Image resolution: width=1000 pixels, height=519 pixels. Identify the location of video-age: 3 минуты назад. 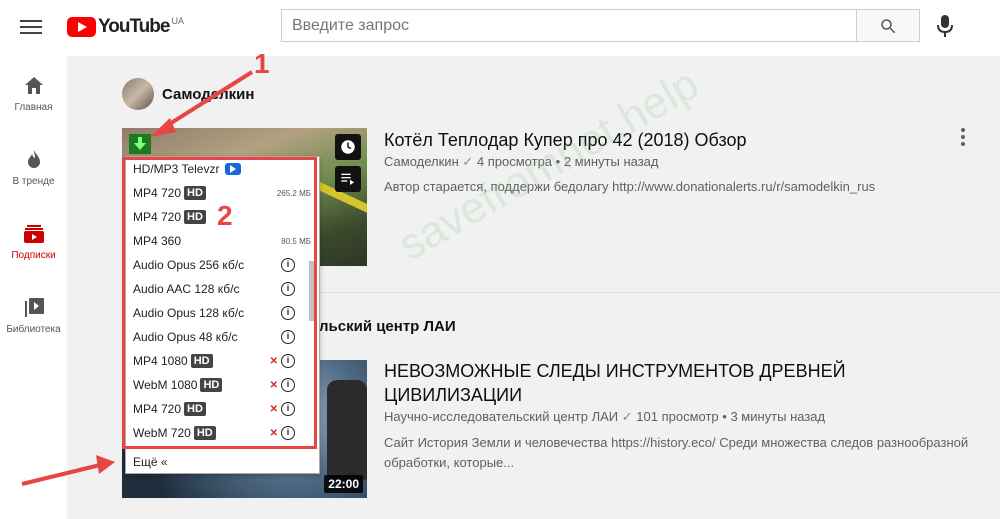
(778, 416).